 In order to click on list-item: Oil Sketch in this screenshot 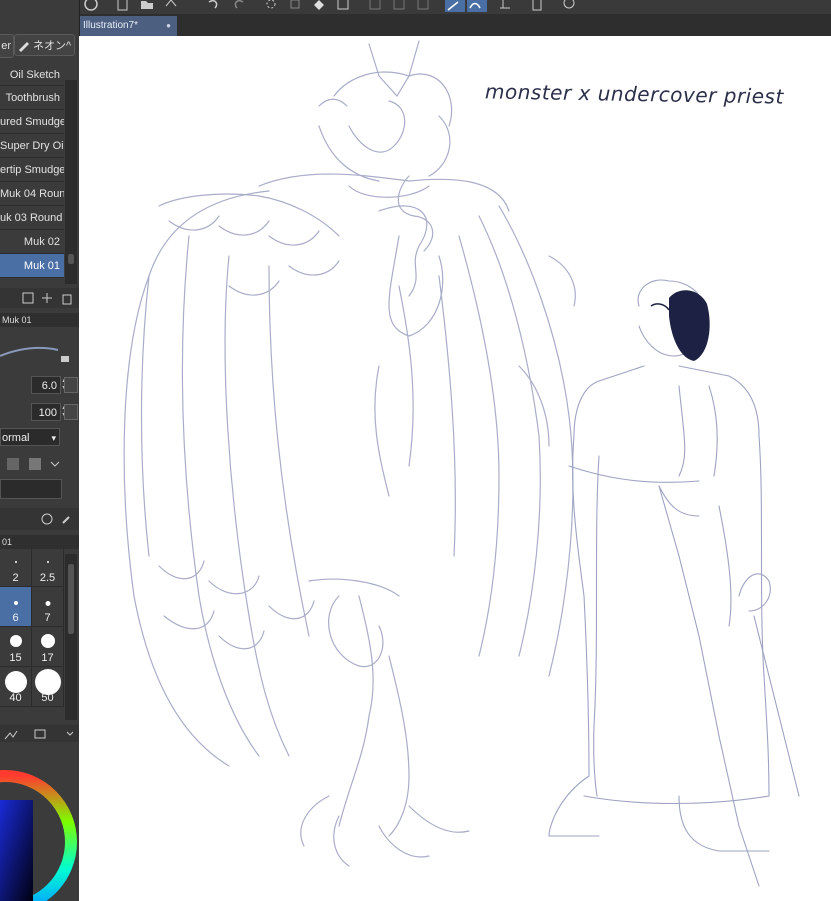, I will do `click(32, 77)`.